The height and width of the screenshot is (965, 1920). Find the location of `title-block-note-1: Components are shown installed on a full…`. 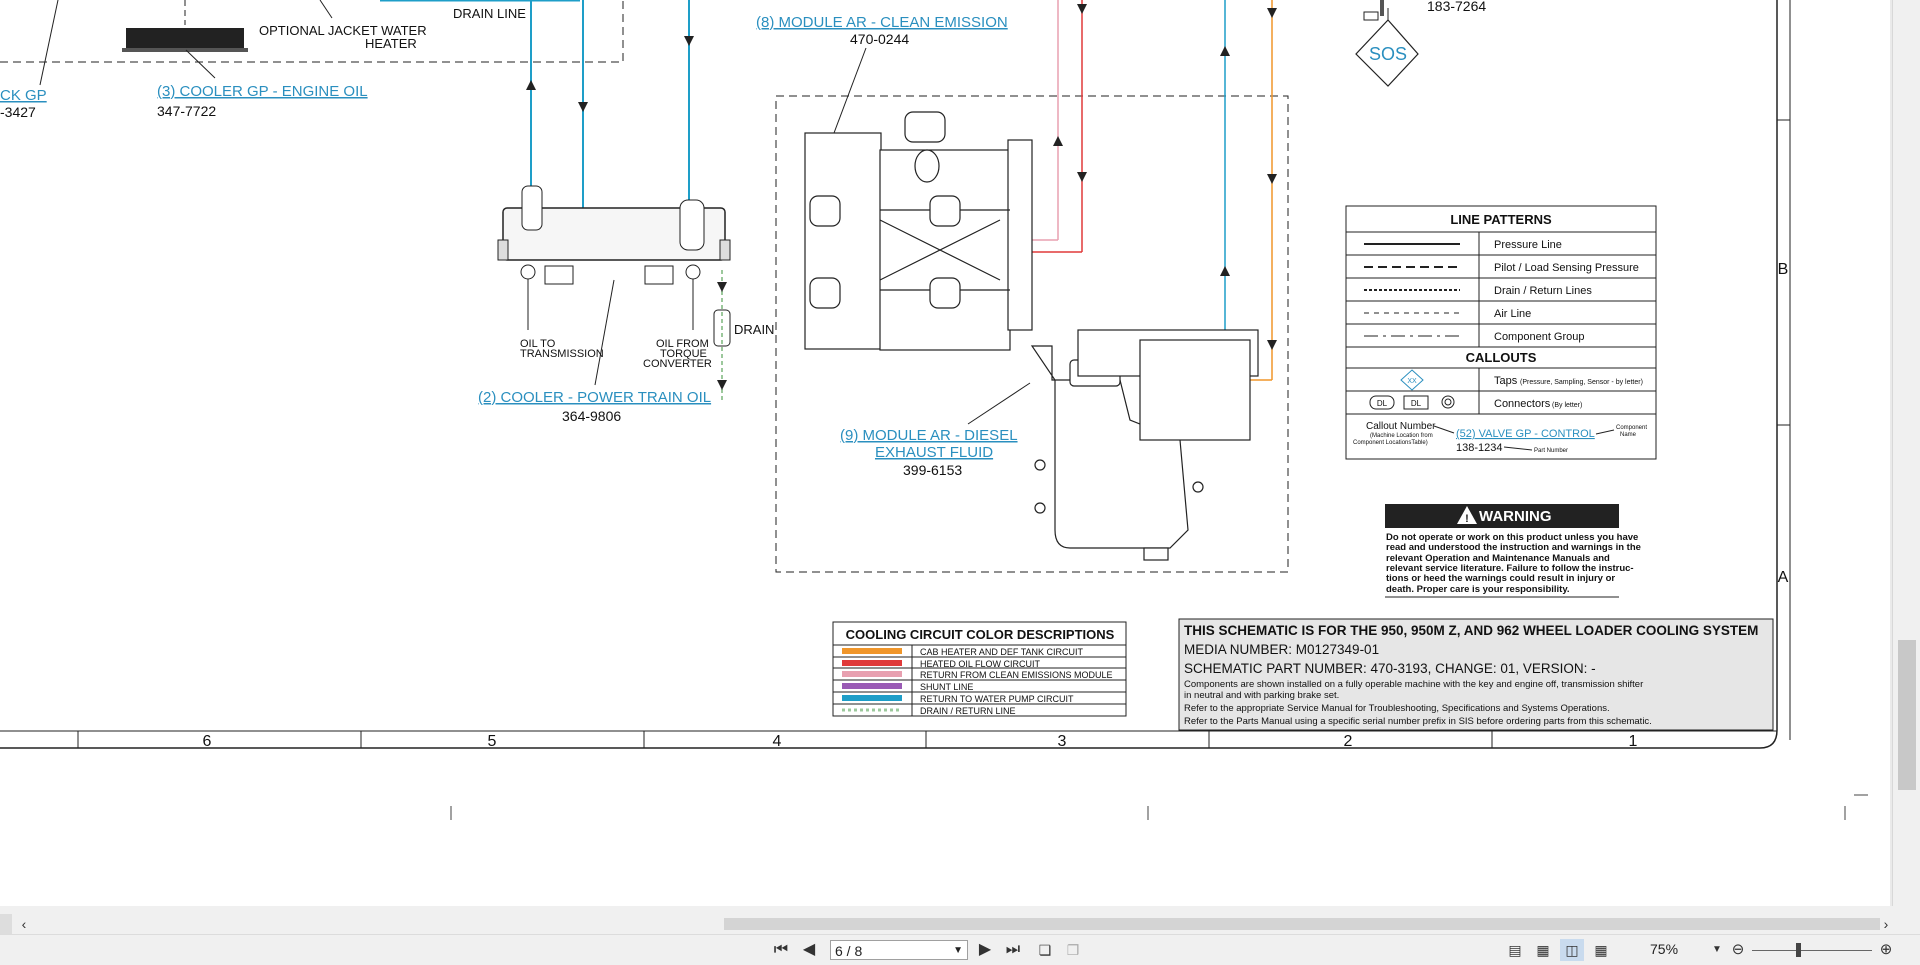

title-block-note-1: Components are shown installed on a full… is located at coordinates (1413, 684).